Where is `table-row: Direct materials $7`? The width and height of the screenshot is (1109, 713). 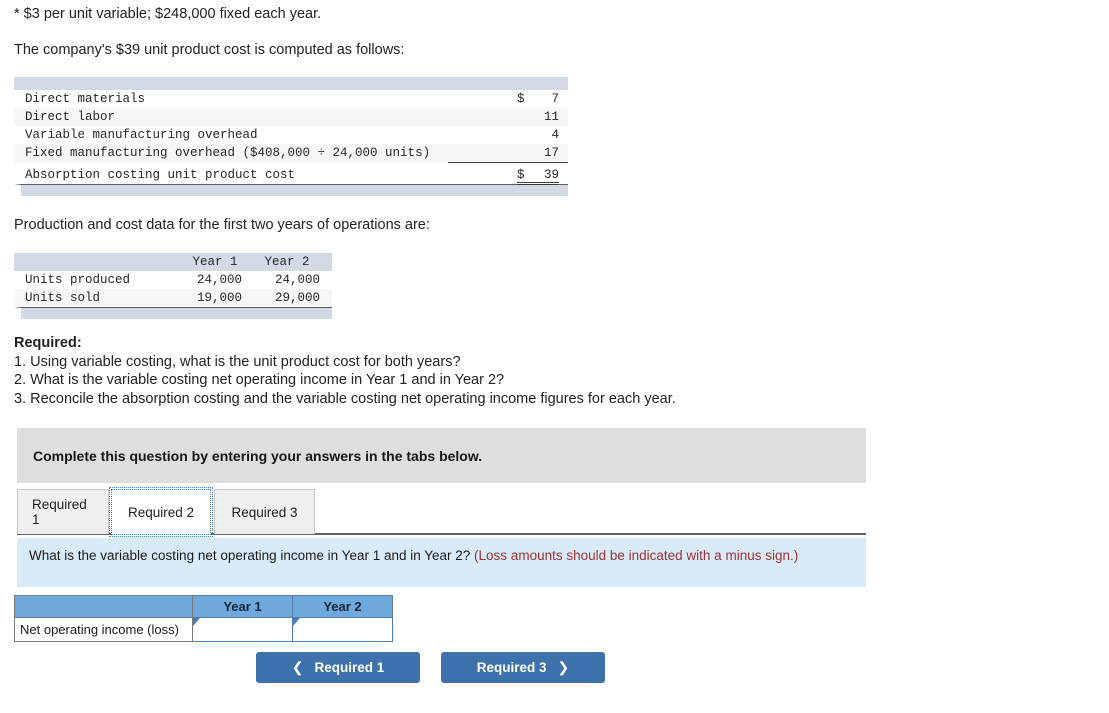 table-row: Direct materials $7 is located at coordinates (291, 99).